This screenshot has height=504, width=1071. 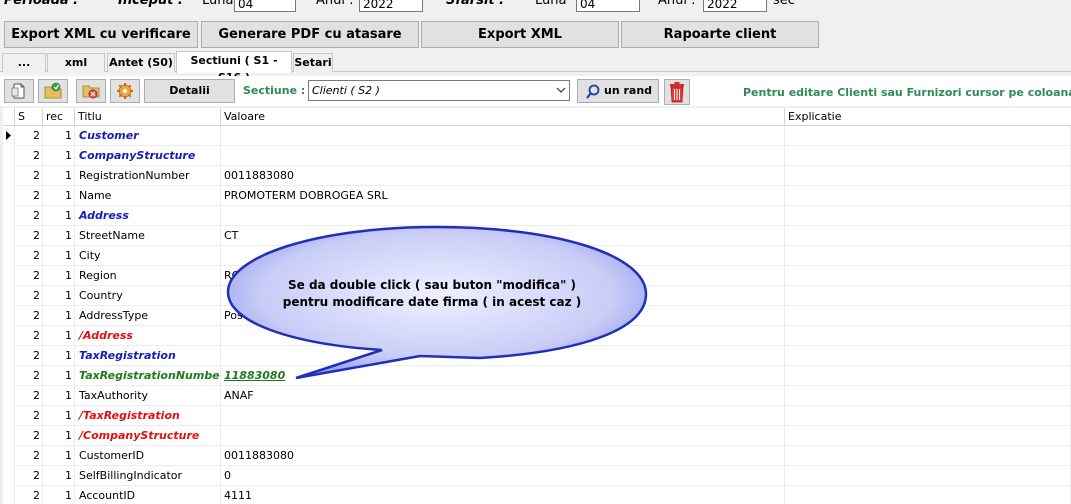 What do you see at coordinates (439, 90) in the screenshot?
I see `section-select: Clienti ( S2 )` at bounding box center [439, 90].